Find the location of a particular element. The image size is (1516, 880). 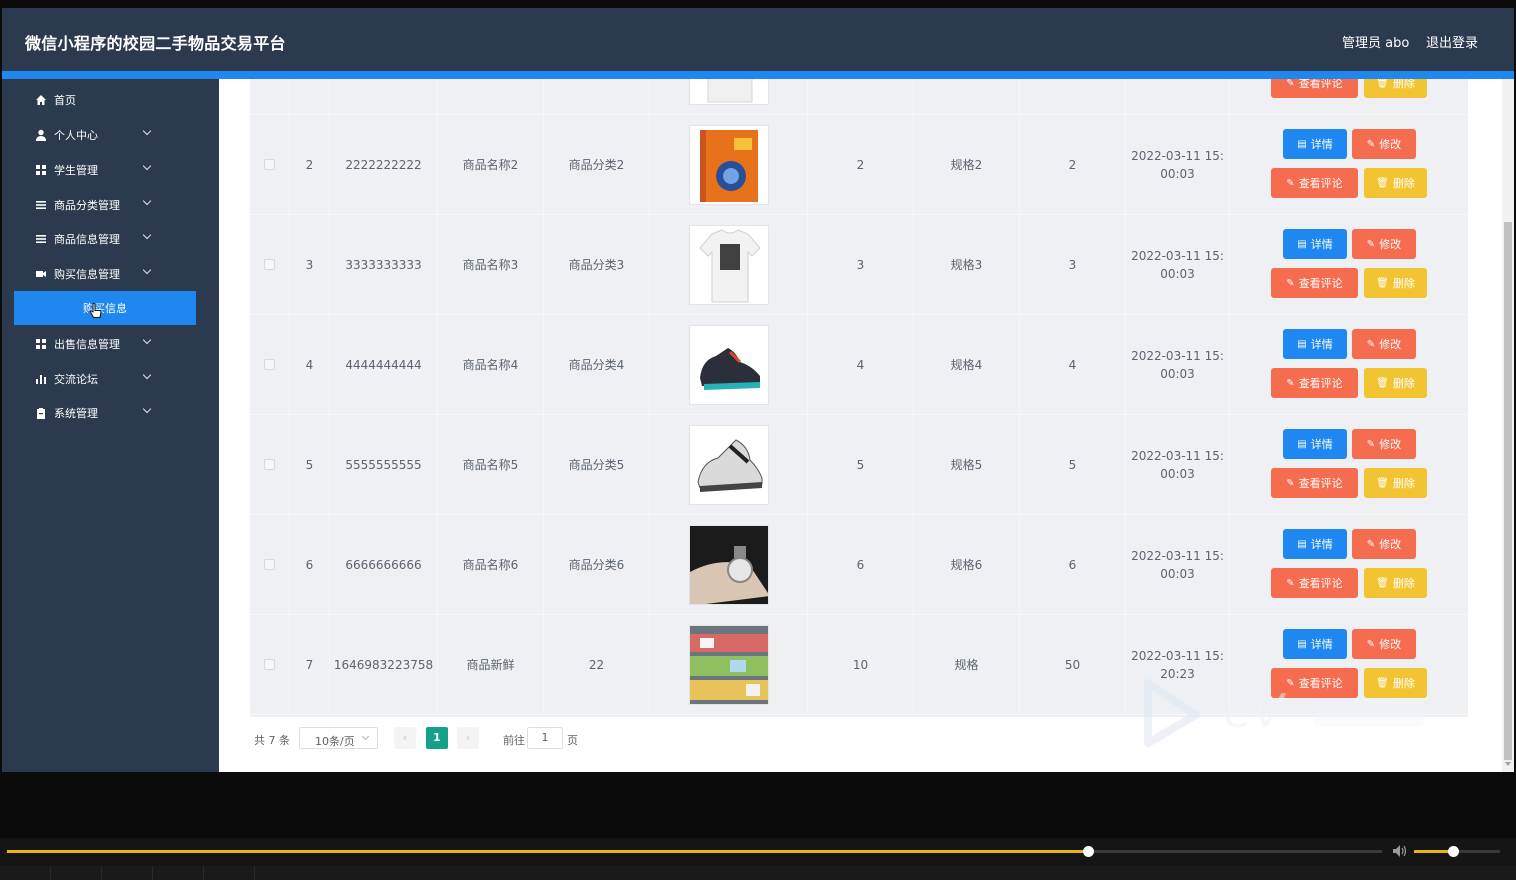

sidebar-item-label: 出售信息管理 is located at coordinates (87, 344).